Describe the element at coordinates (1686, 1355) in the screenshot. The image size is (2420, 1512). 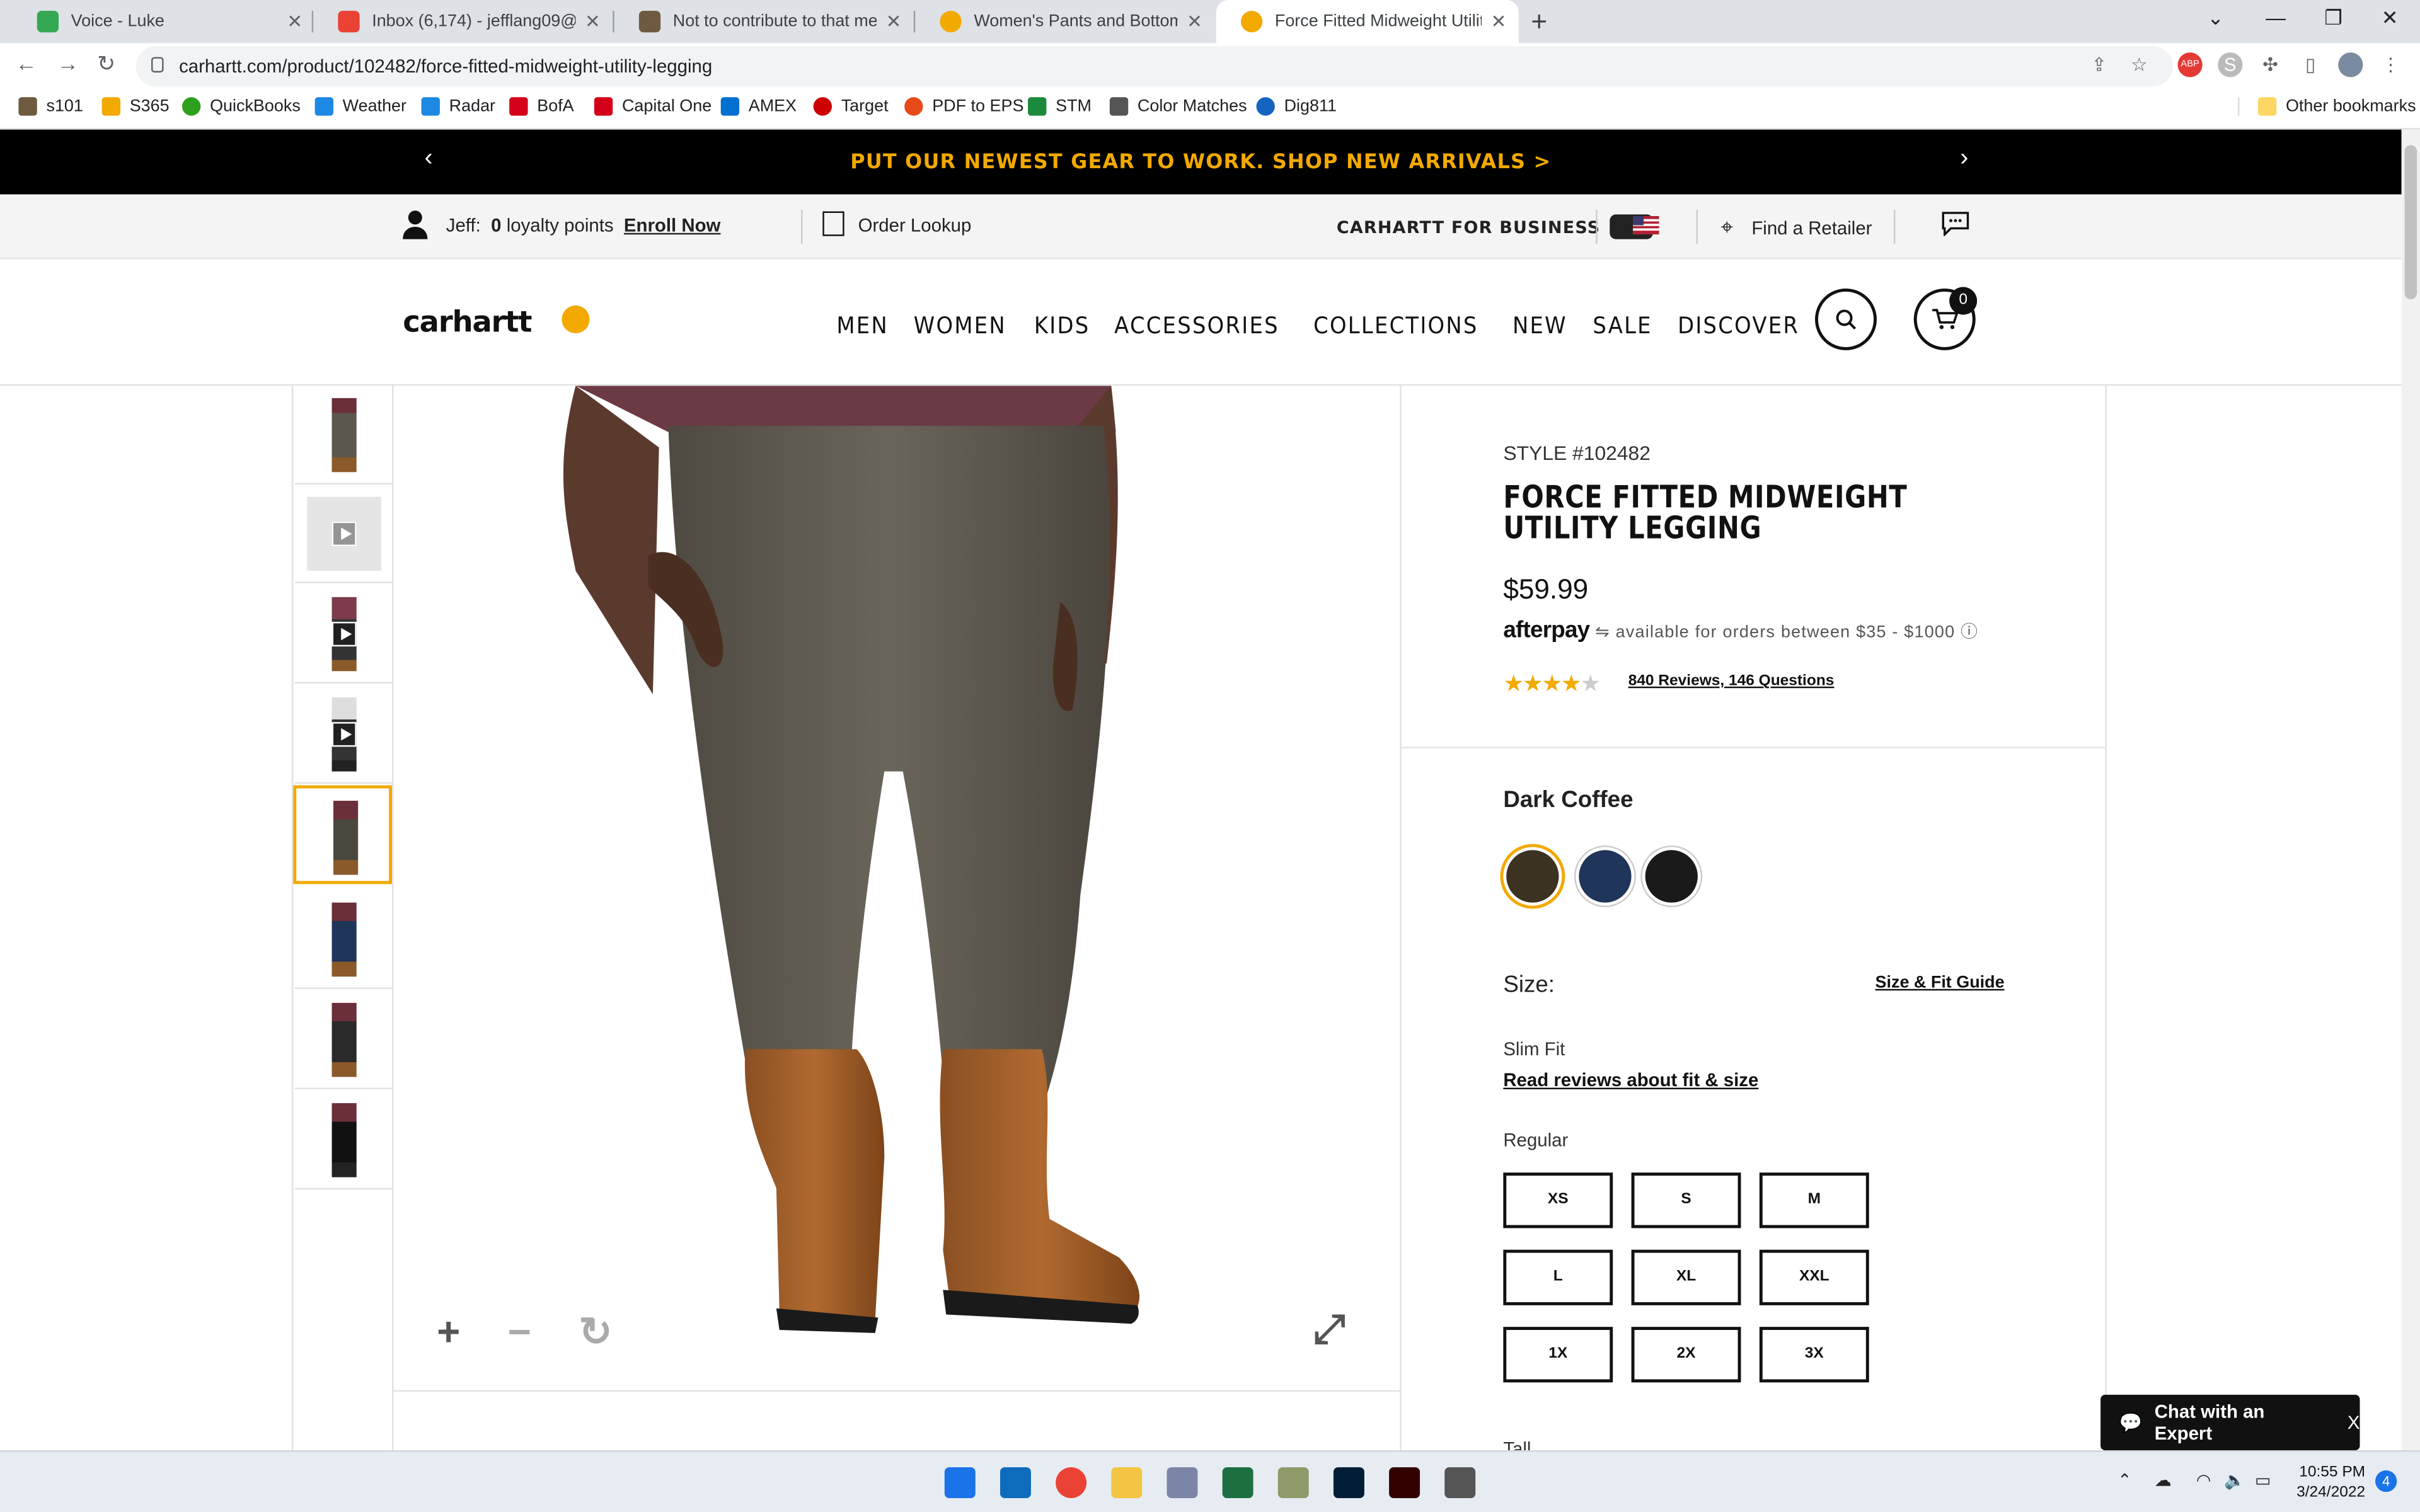
I see `size-button-2x: 2X` at that location.